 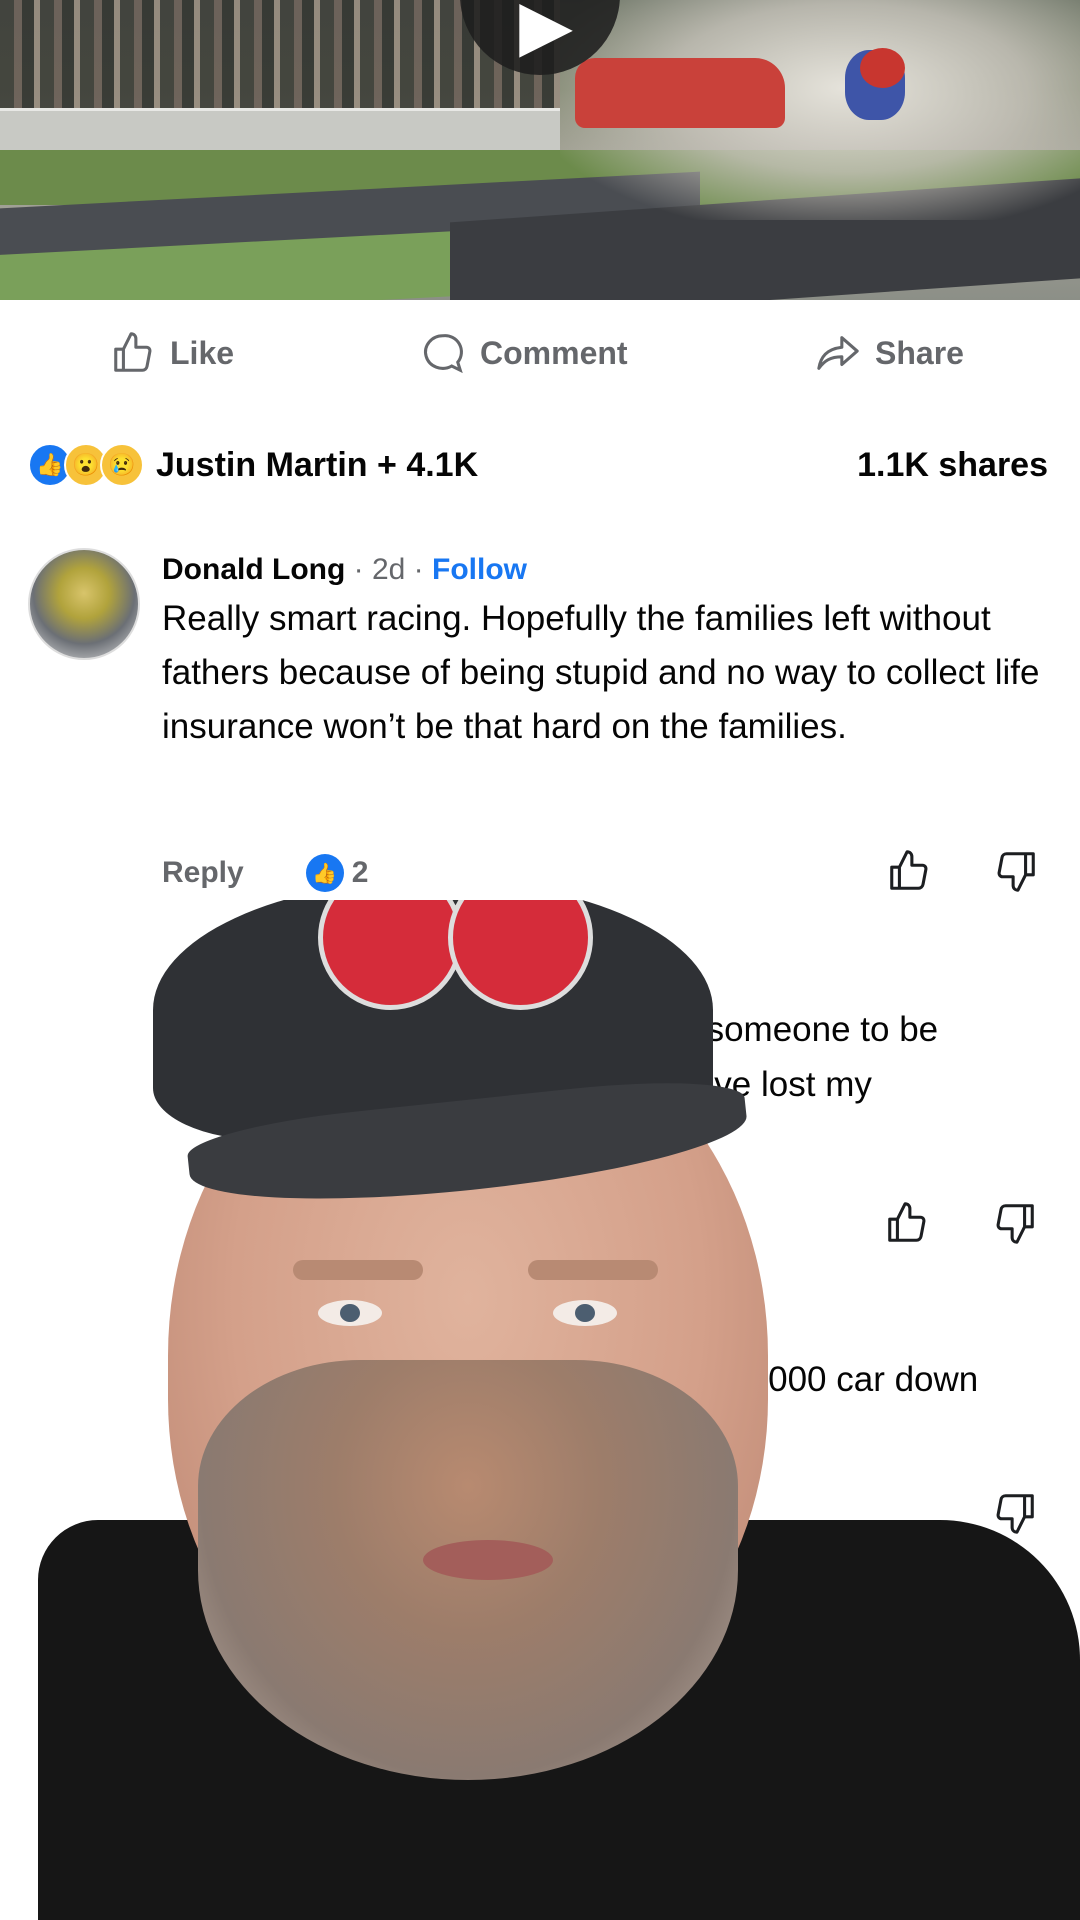 I want to click on upvote-icon, so click(x=909, y=871).